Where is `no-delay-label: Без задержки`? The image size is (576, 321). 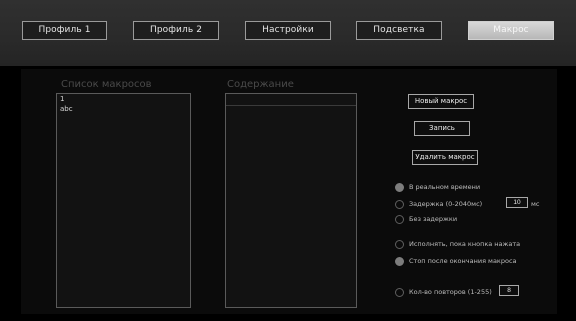
no-delay-label: Без задержки is located at coordinates (433, 219).